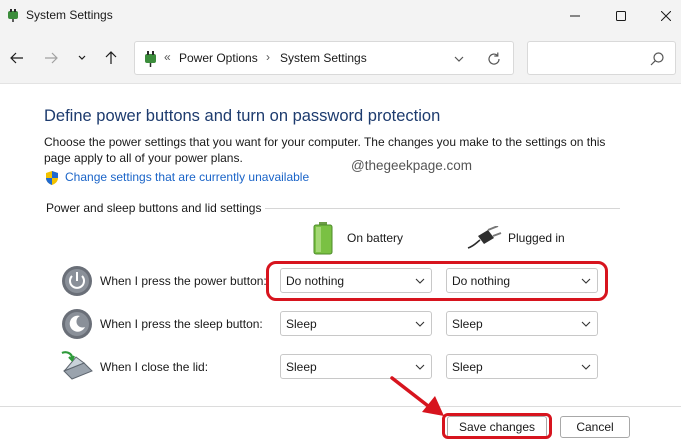  Describe the element at coordinates (77, 324) in the screenshot. I see `sleep-button-icon` at that location.